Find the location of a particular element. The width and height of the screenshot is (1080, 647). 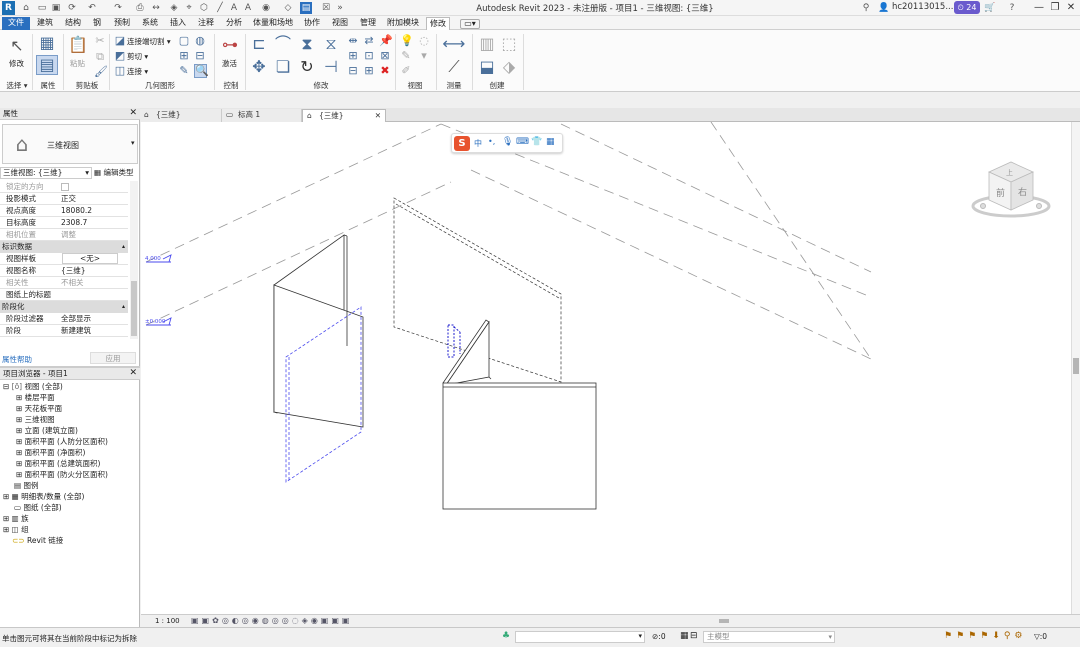

modify-label: 修改 is located at coordinates (16, 63).